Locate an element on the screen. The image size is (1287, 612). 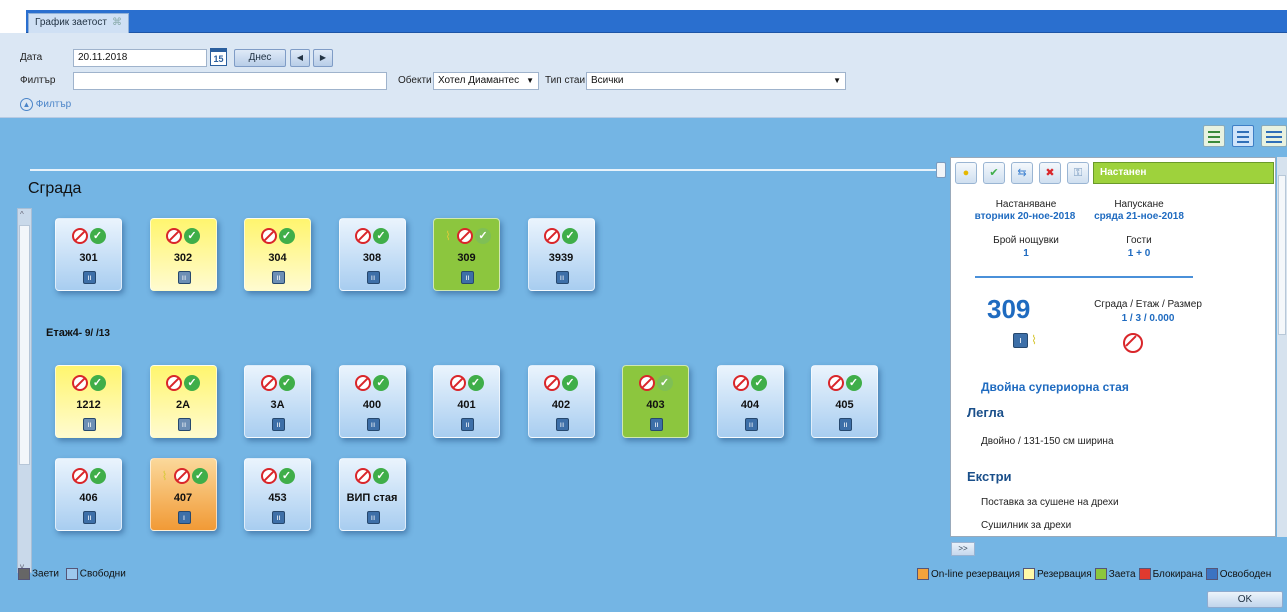
cleaning-icon: ⌇ is located at coordinates (448, 236).